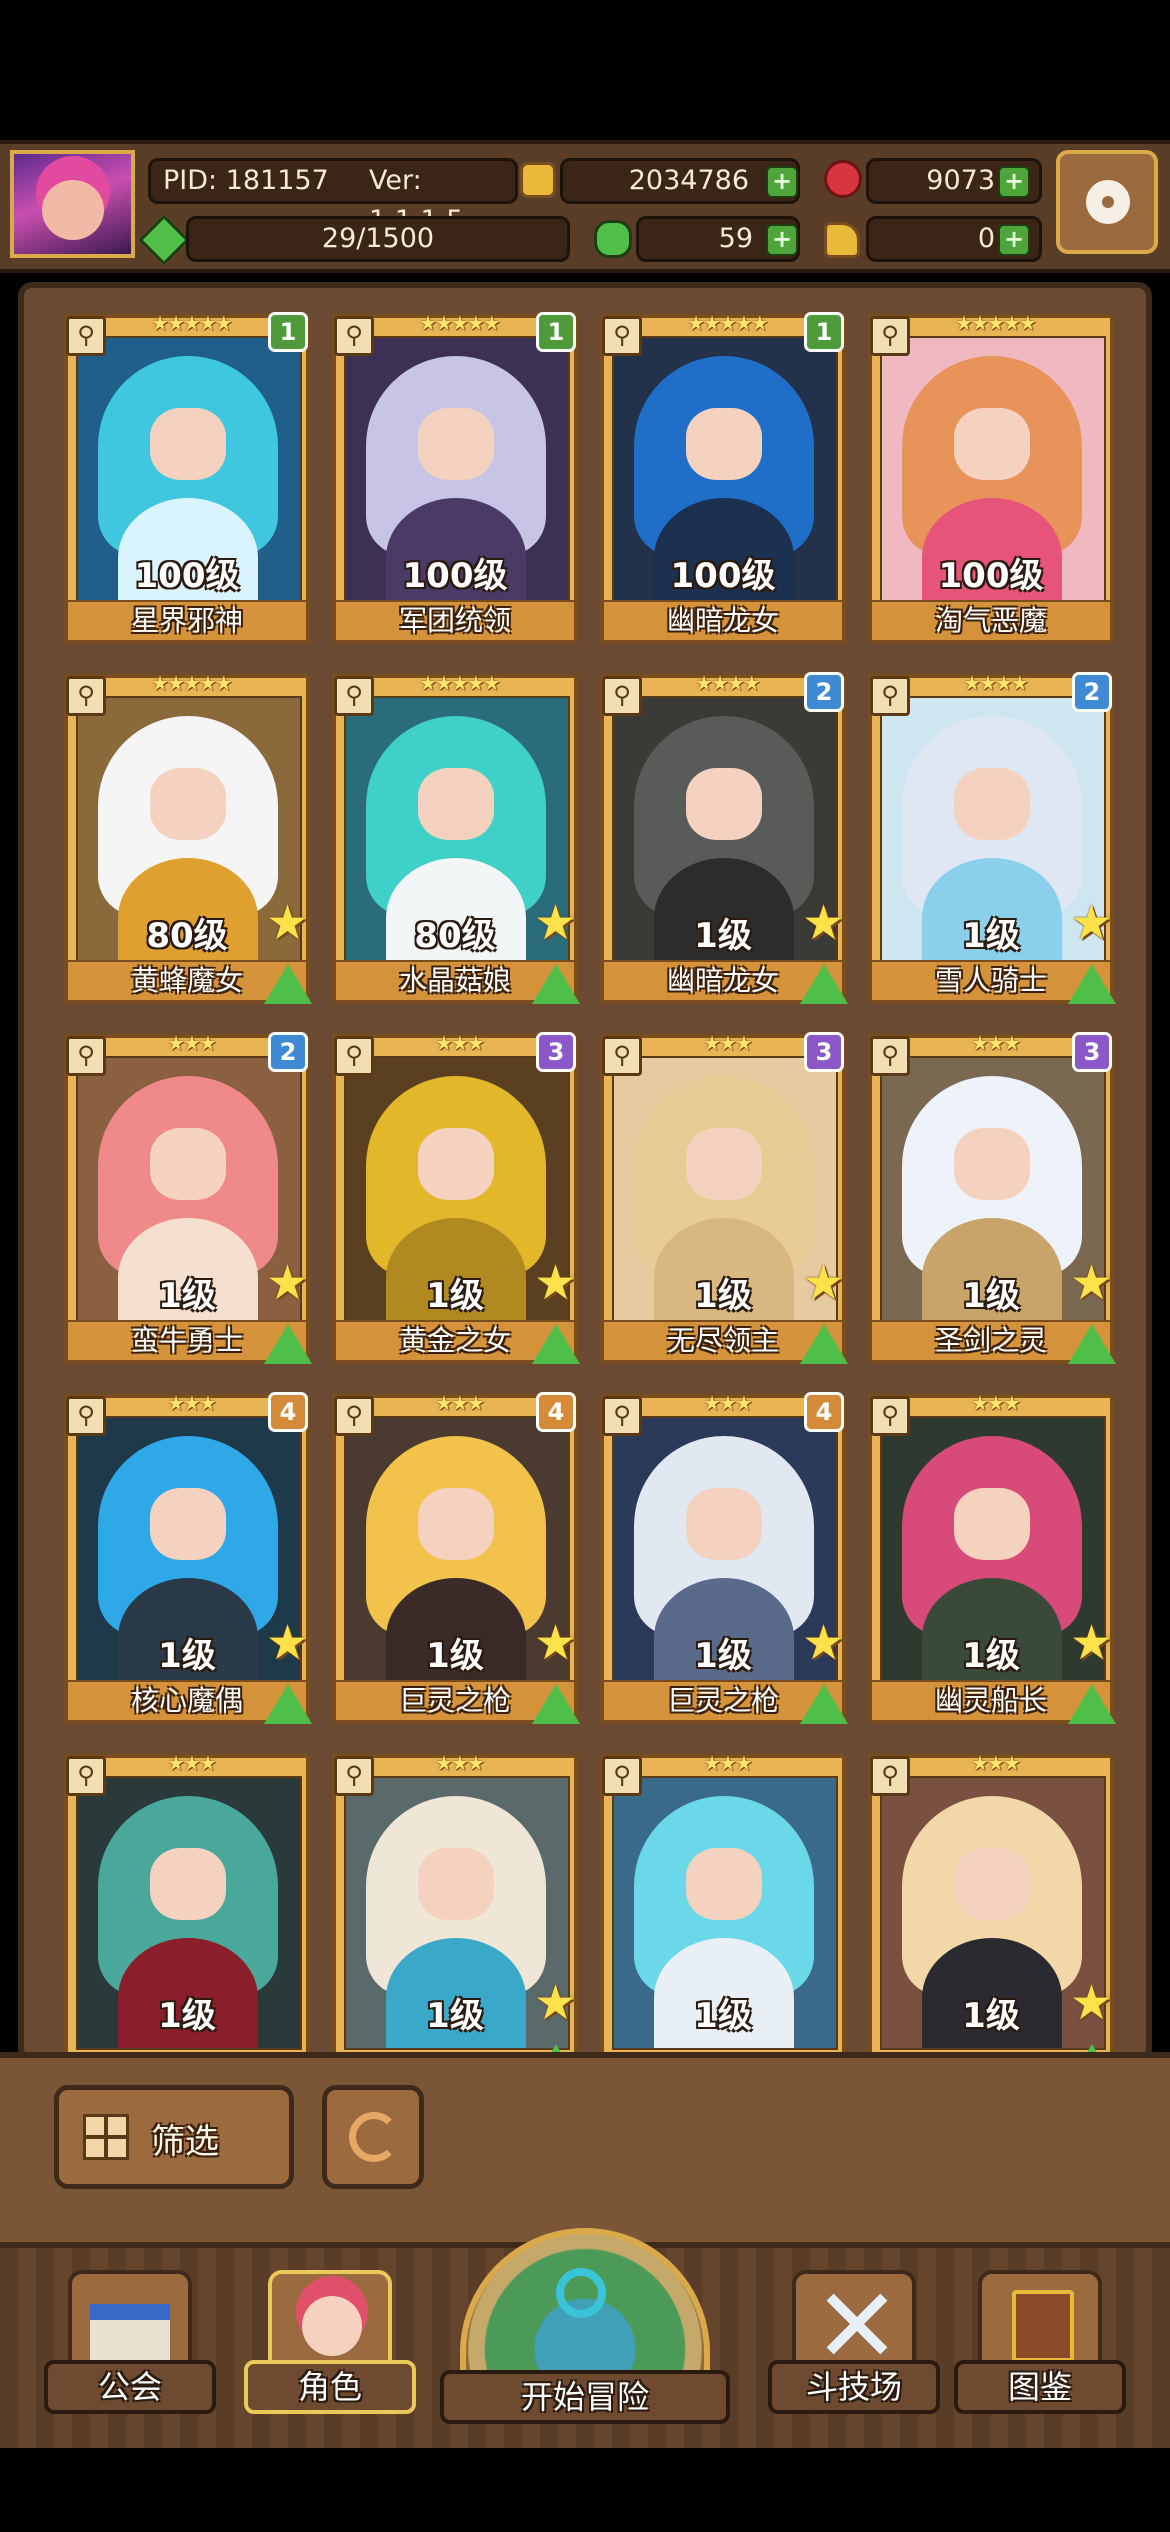 The width and height of the screenshot is (1170, 2532). What do you see at coordinates (455, 477) in the screenshot?
I see `character-card: ⚲ ★★★★★ 1 100级 军团统领` at bounding box center [455, 477].